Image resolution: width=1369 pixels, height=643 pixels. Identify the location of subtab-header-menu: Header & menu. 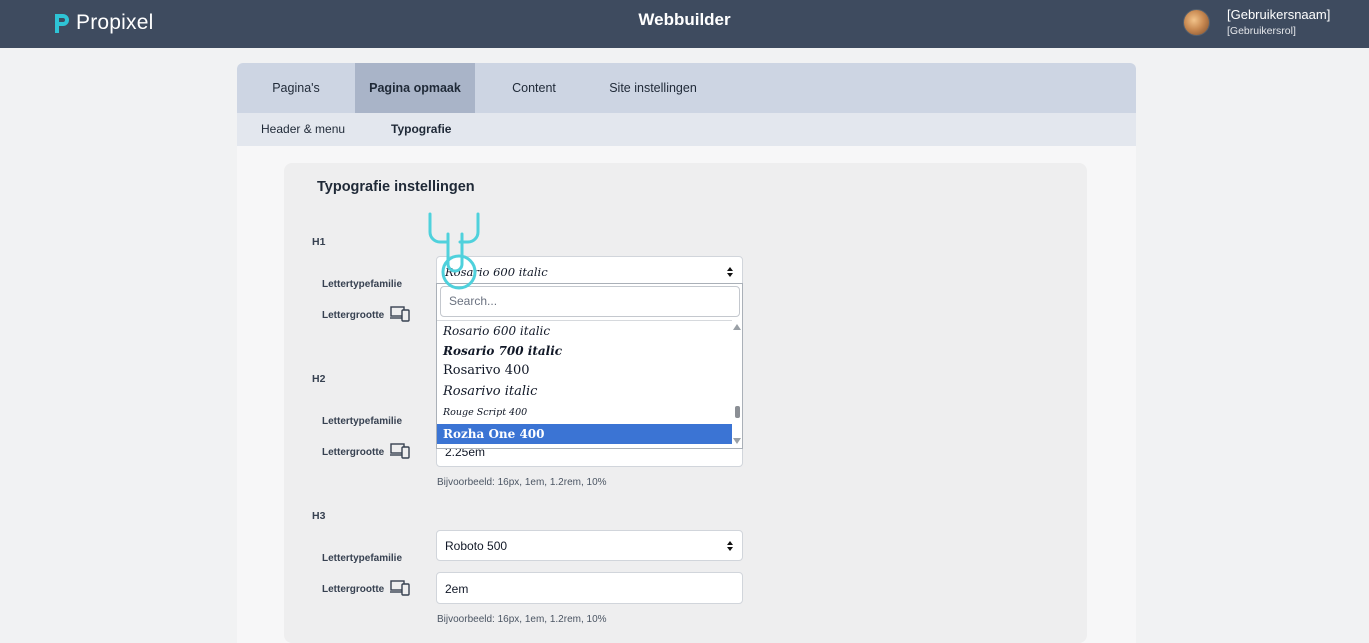
(303, 129).